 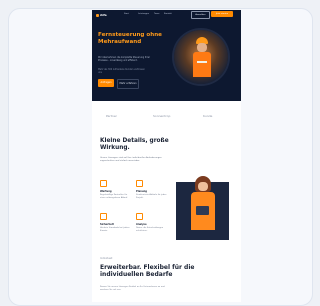 I want to click on feature-desc: Höchste Standards bei jedem Einsatz., so click(x=115, y=229).